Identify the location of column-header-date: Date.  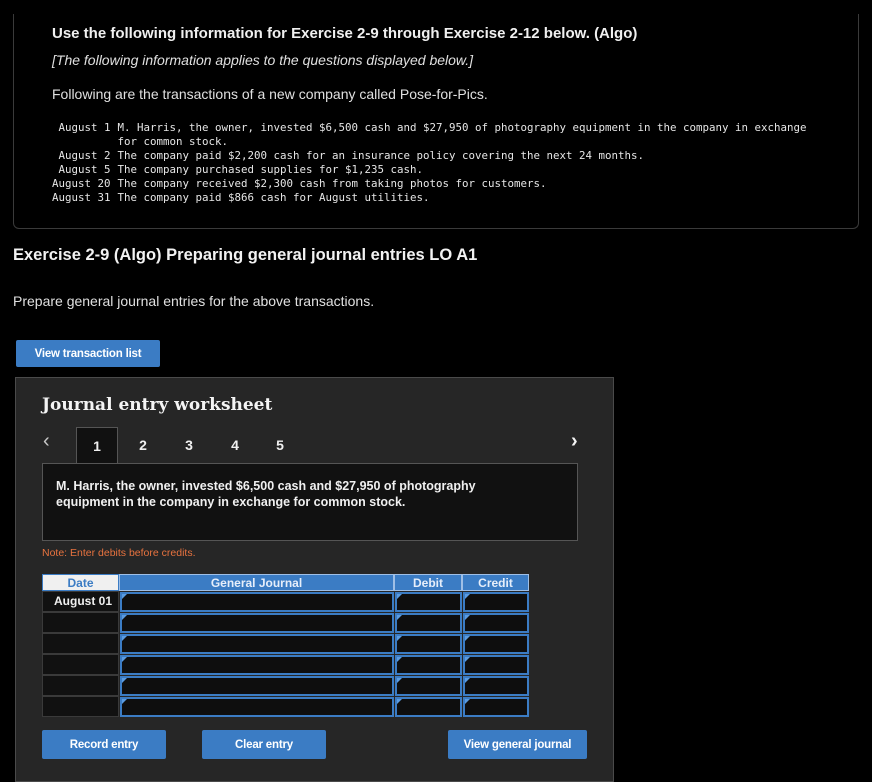
(80, 582).